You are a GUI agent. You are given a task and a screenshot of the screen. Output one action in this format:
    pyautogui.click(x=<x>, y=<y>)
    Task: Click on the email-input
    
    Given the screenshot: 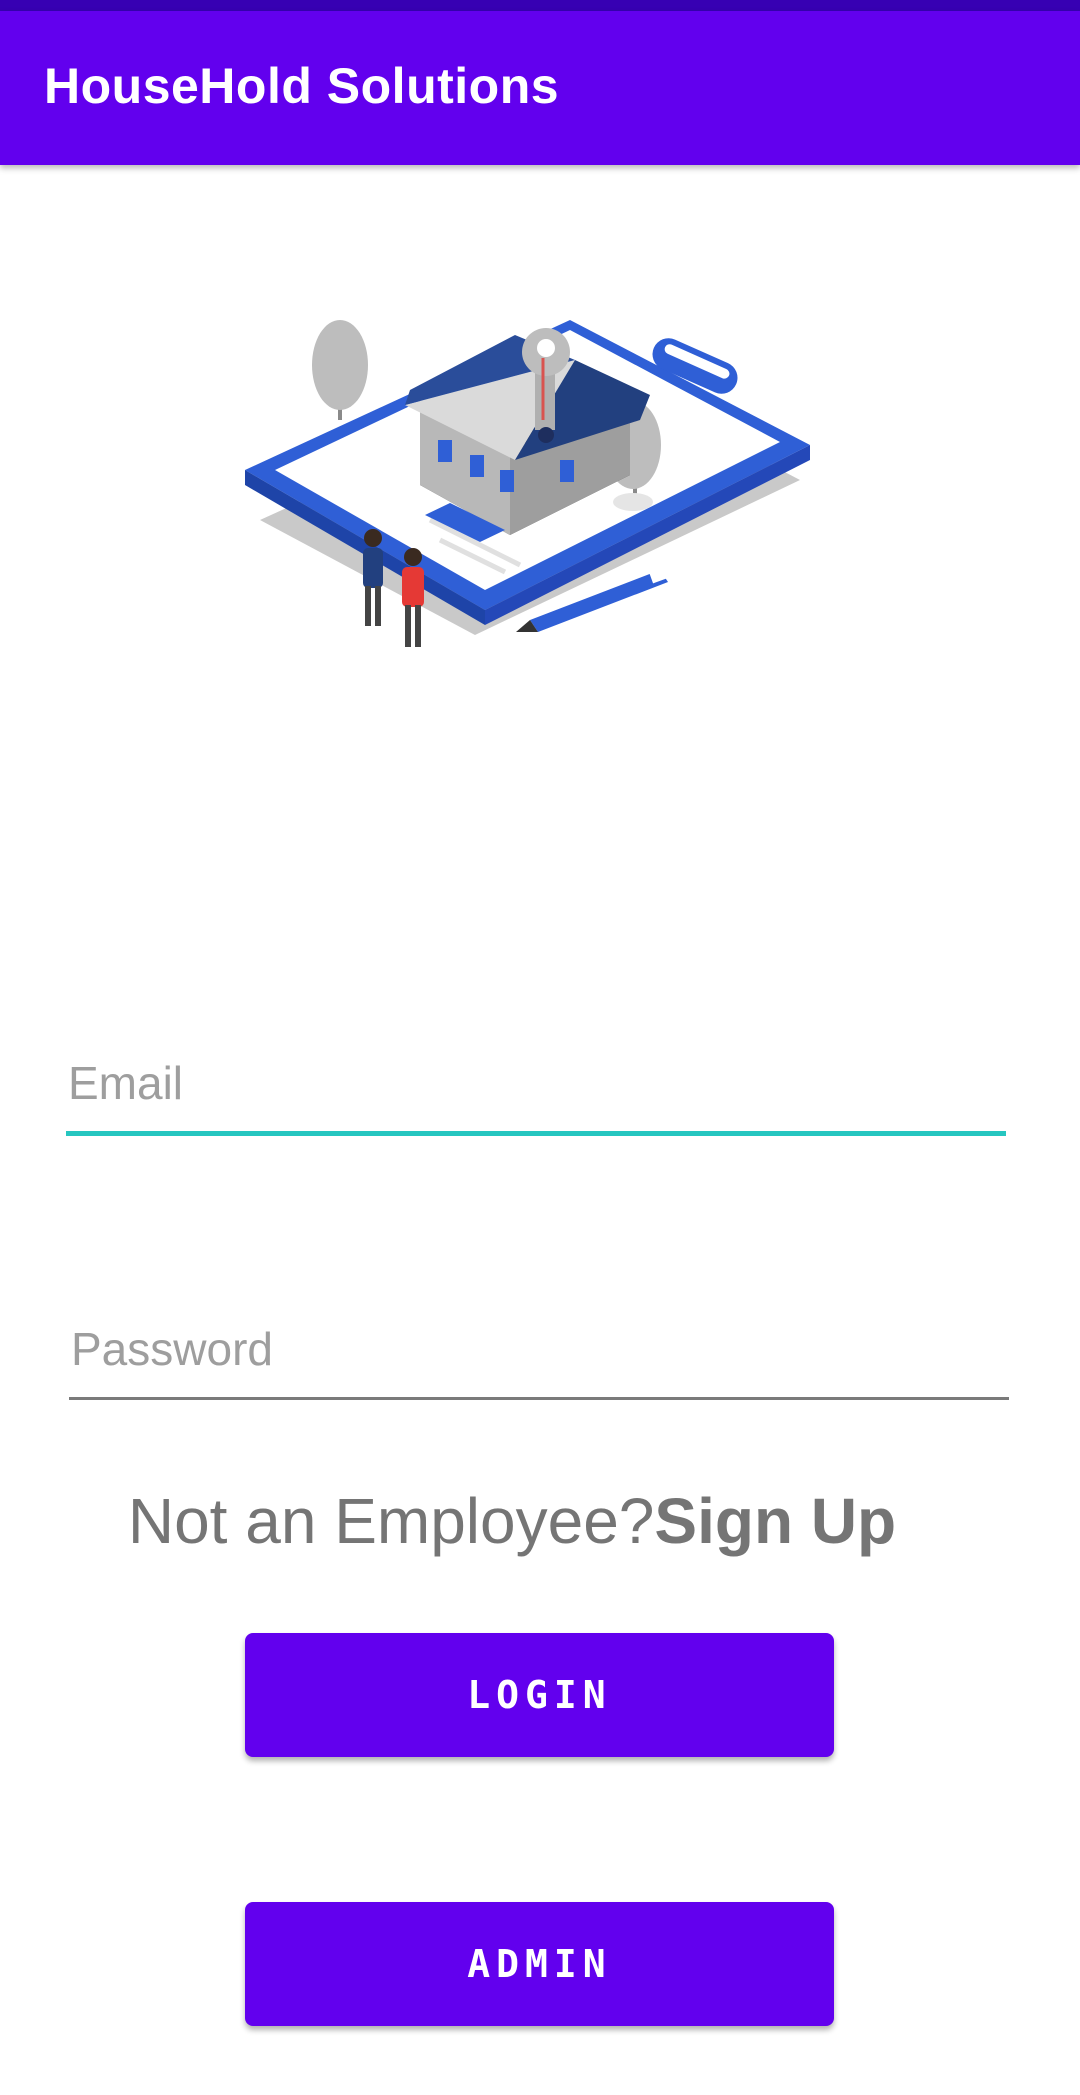 What is the action you would take?
    pyautogui.click(x=536, y=1083)
    